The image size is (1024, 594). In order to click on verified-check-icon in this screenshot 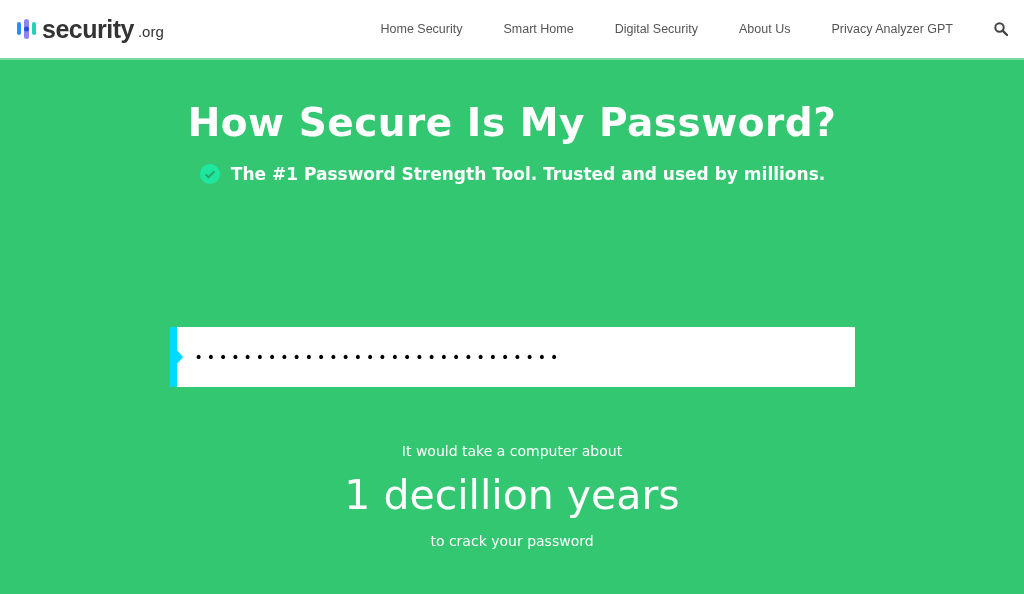, I will do `click(209, 174)`.